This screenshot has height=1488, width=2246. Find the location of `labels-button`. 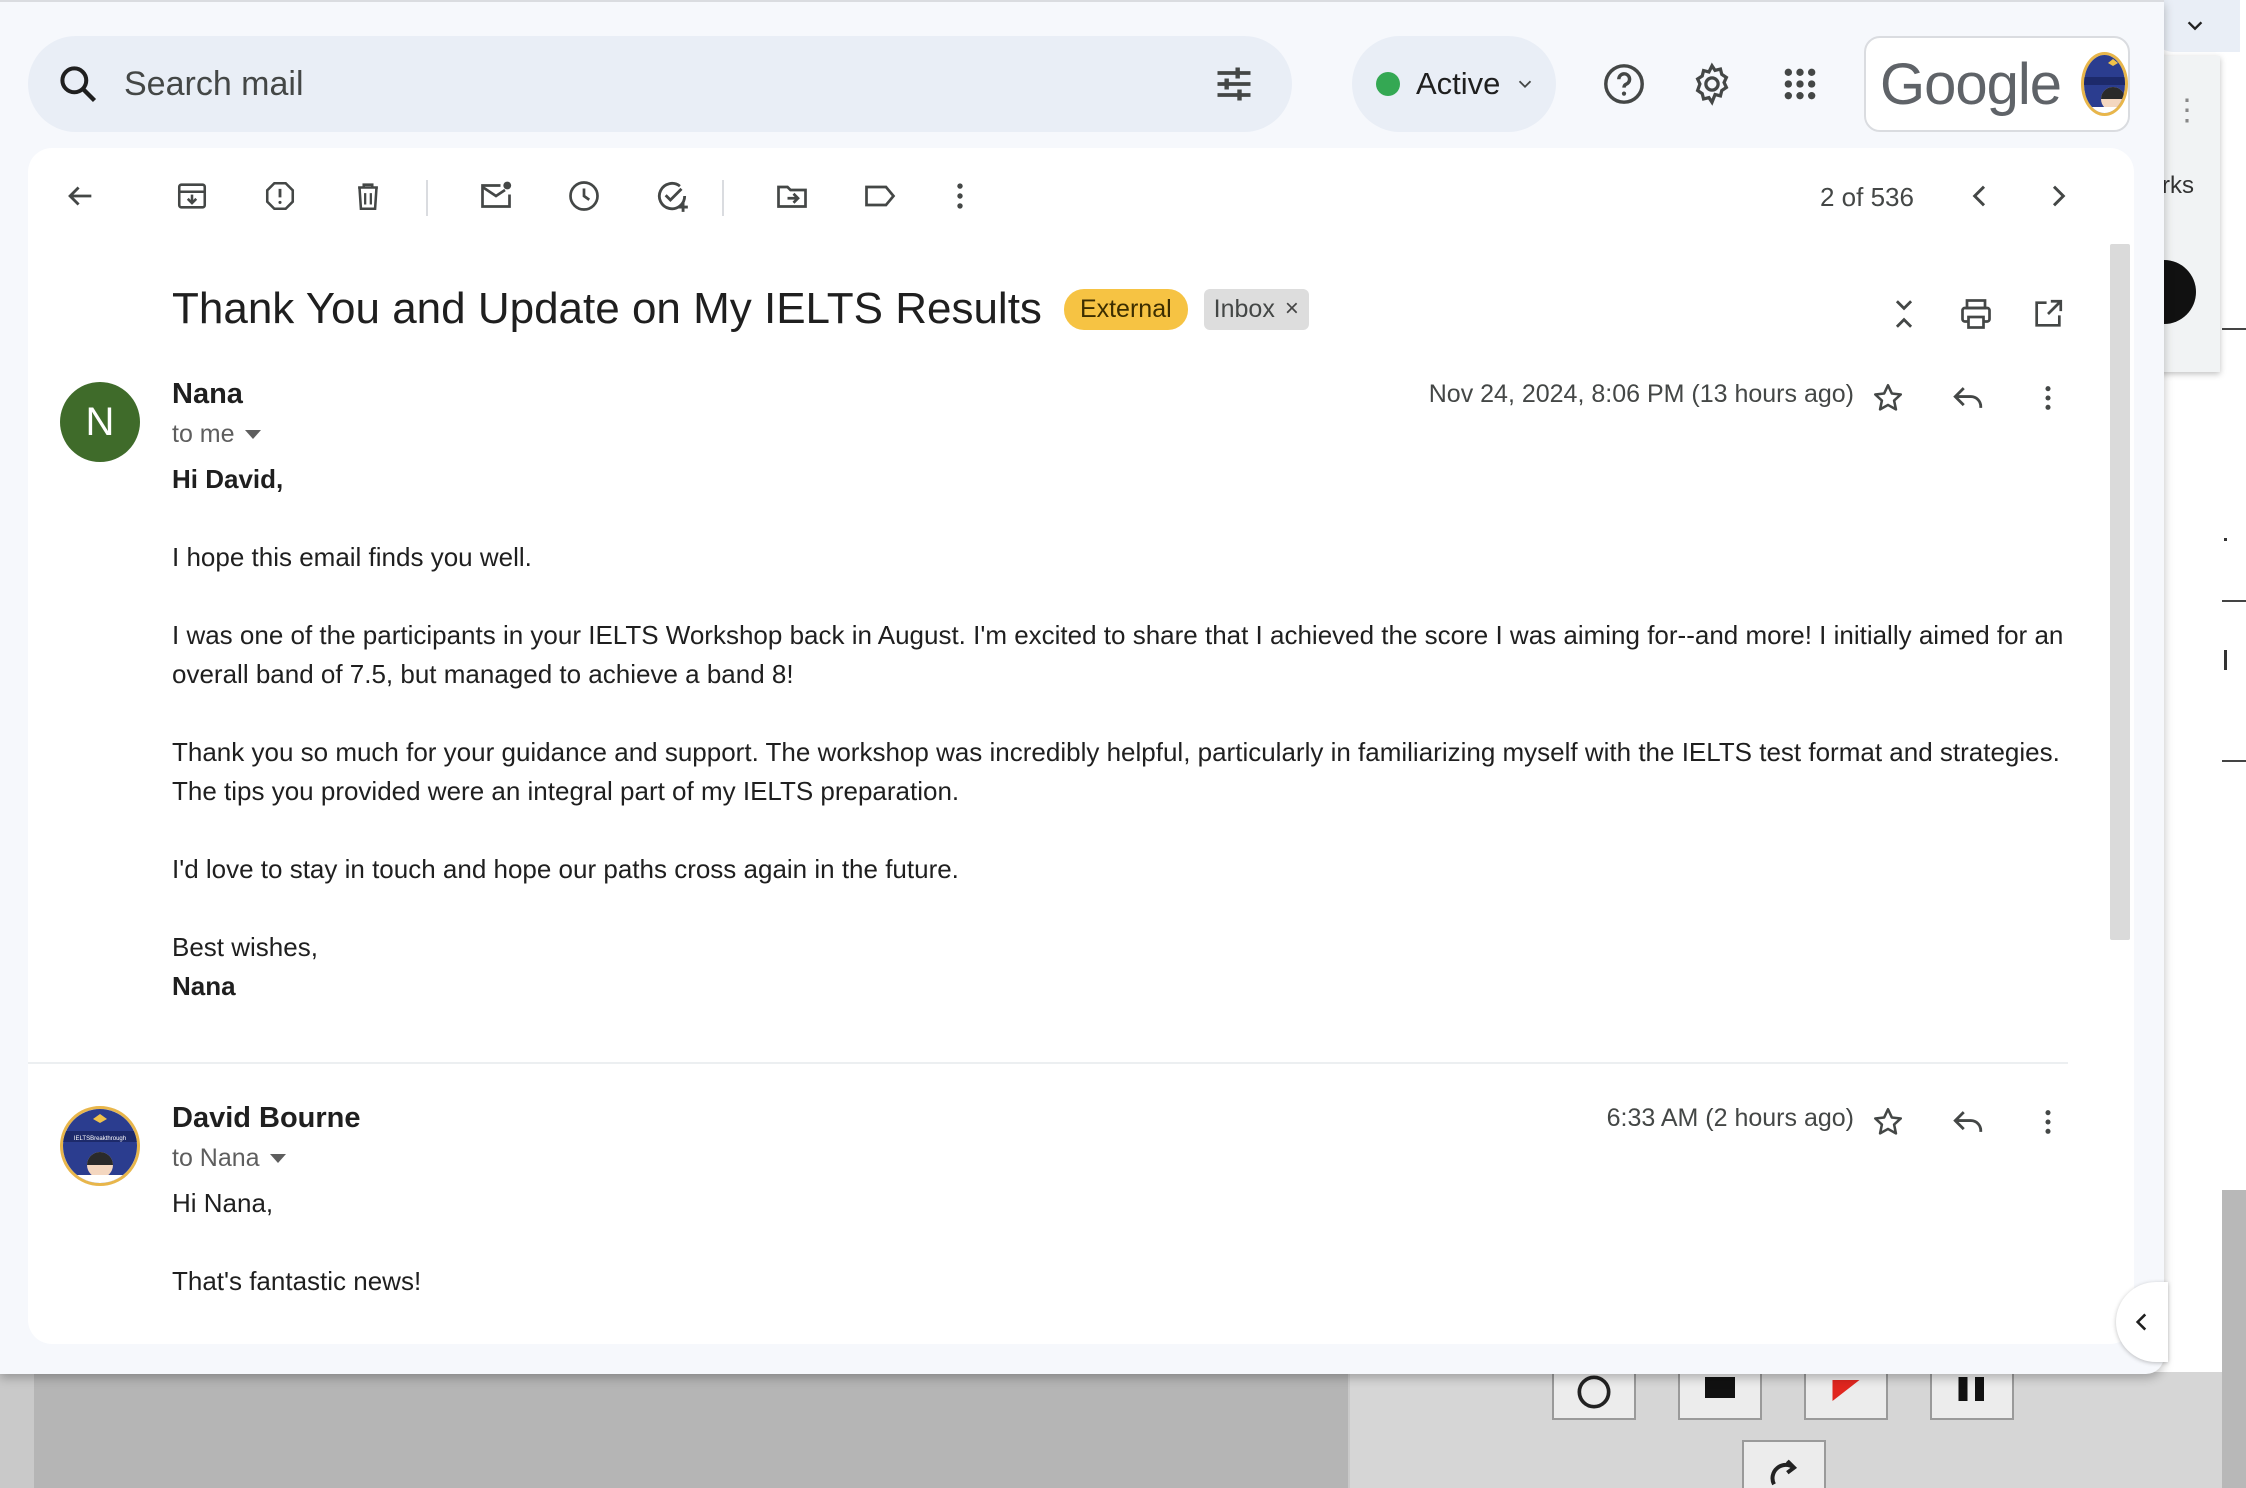

labels-button is located at coordinates (880, 196).